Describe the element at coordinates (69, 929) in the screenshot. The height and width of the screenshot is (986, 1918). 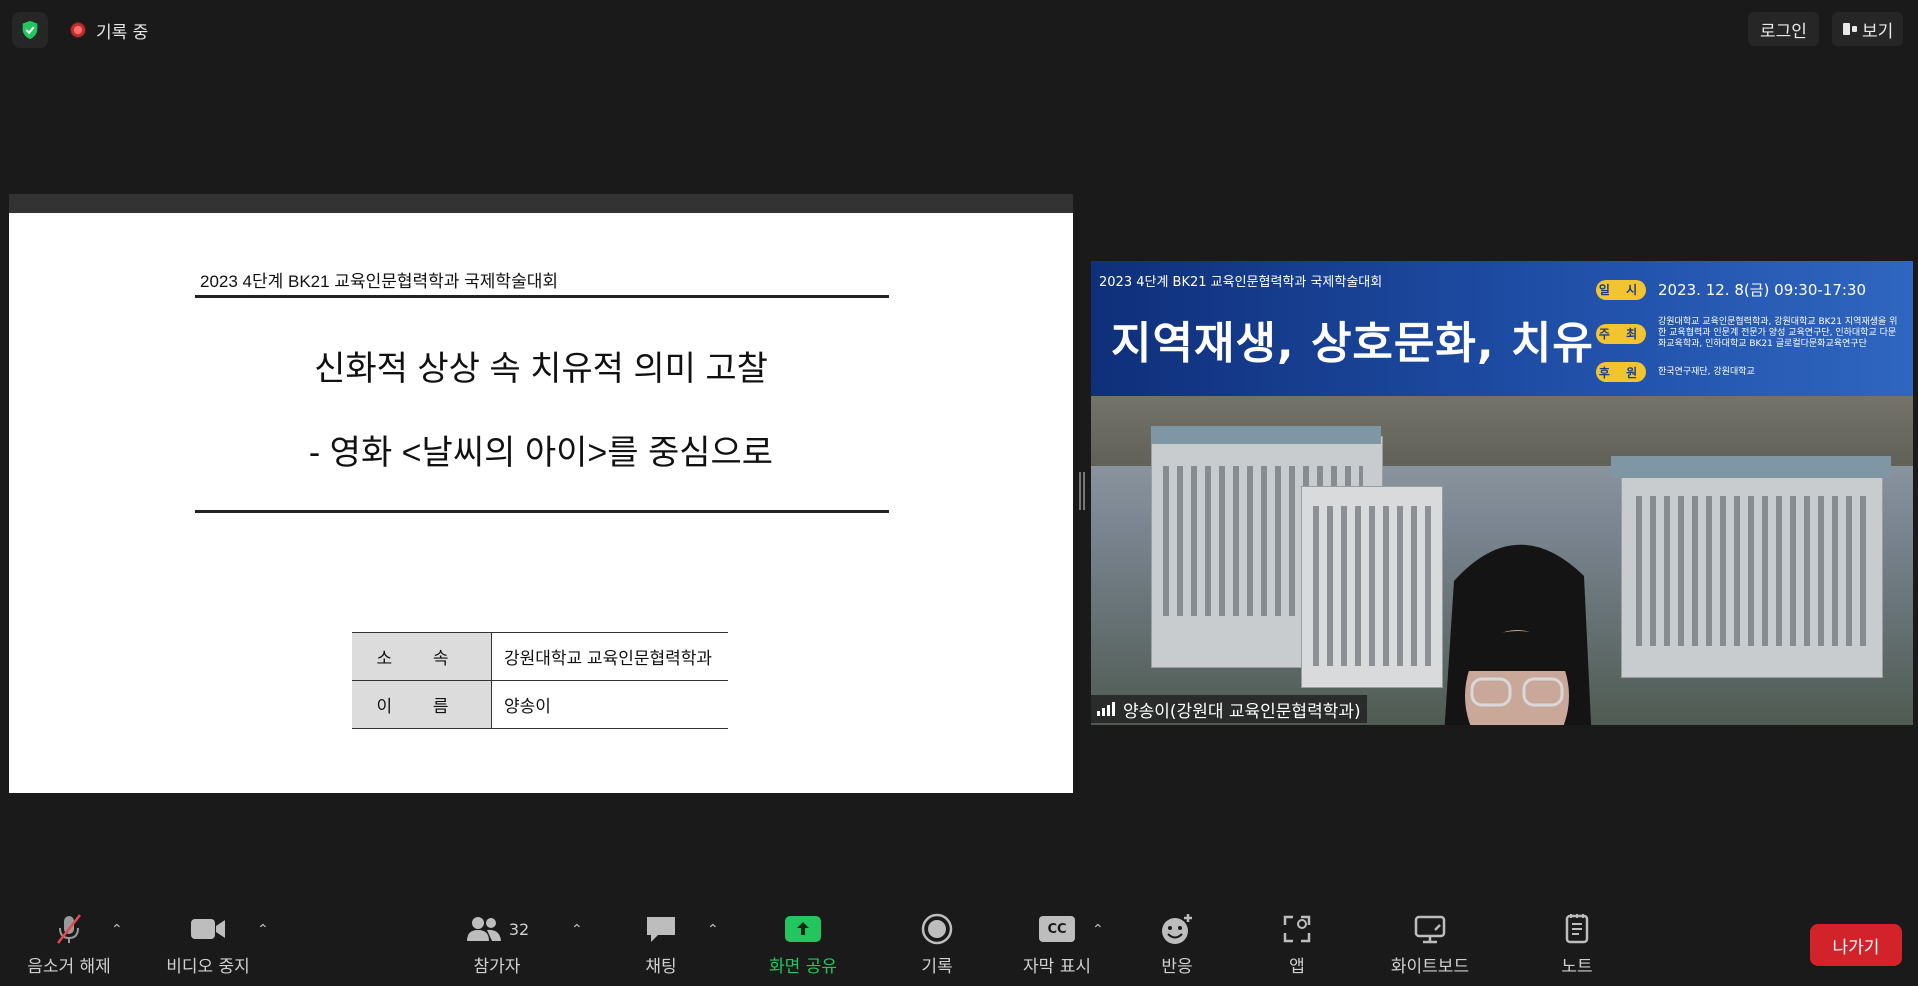
I see `microphone-muted-icon` at that location.